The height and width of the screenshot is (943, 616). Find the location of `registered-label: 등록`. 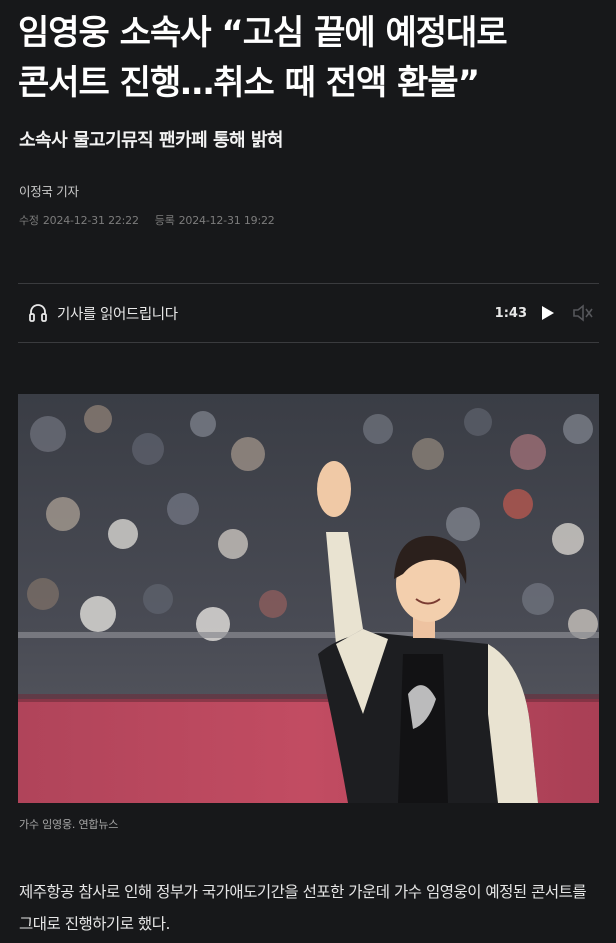

registered-label: 등록 is located at coordinates (164, 220).